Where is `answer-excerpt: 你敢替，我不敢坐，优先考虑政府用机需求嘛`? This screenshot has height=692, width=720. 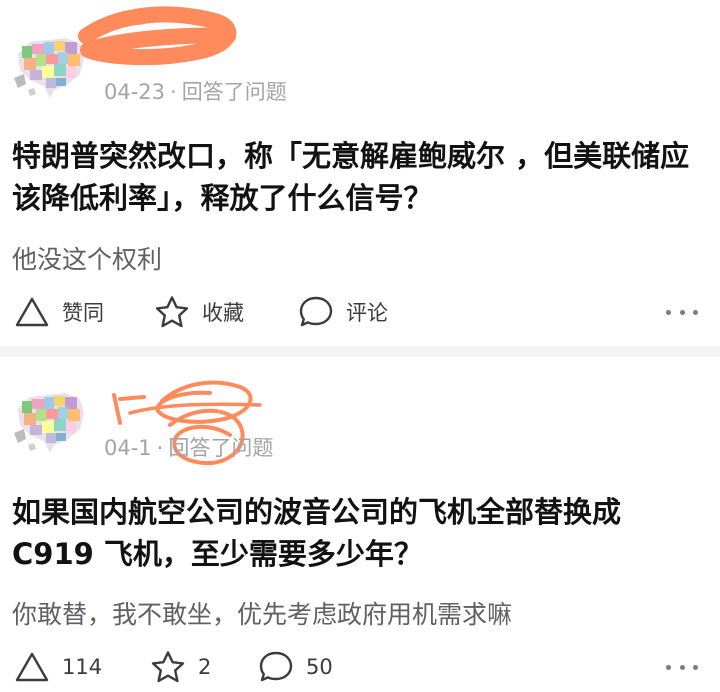
answer-excerpt: 你敢替，我不敢坐，优先考虑政府用机需求嘛 is located at coordinates (262, 613).